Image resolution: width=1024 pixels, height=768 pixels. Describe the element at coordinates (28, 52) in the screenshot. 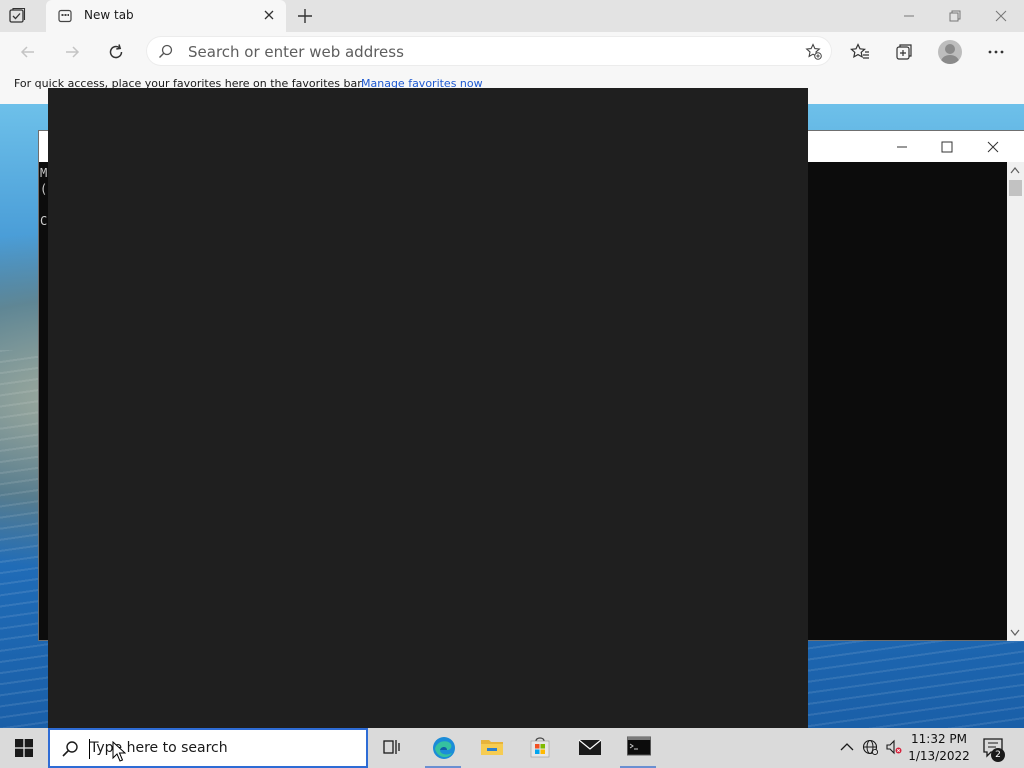

I see `back-arrow-icon` at that location.